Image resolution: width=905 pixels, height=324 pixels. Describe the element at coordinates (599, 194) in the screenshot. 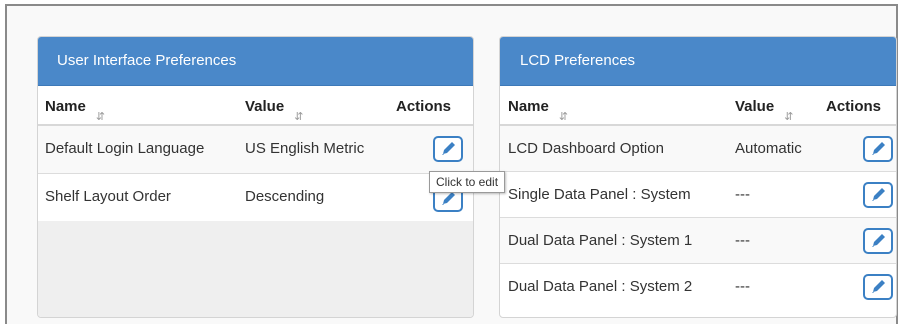

I see `row-name: Single Data Panel : System` at that location.